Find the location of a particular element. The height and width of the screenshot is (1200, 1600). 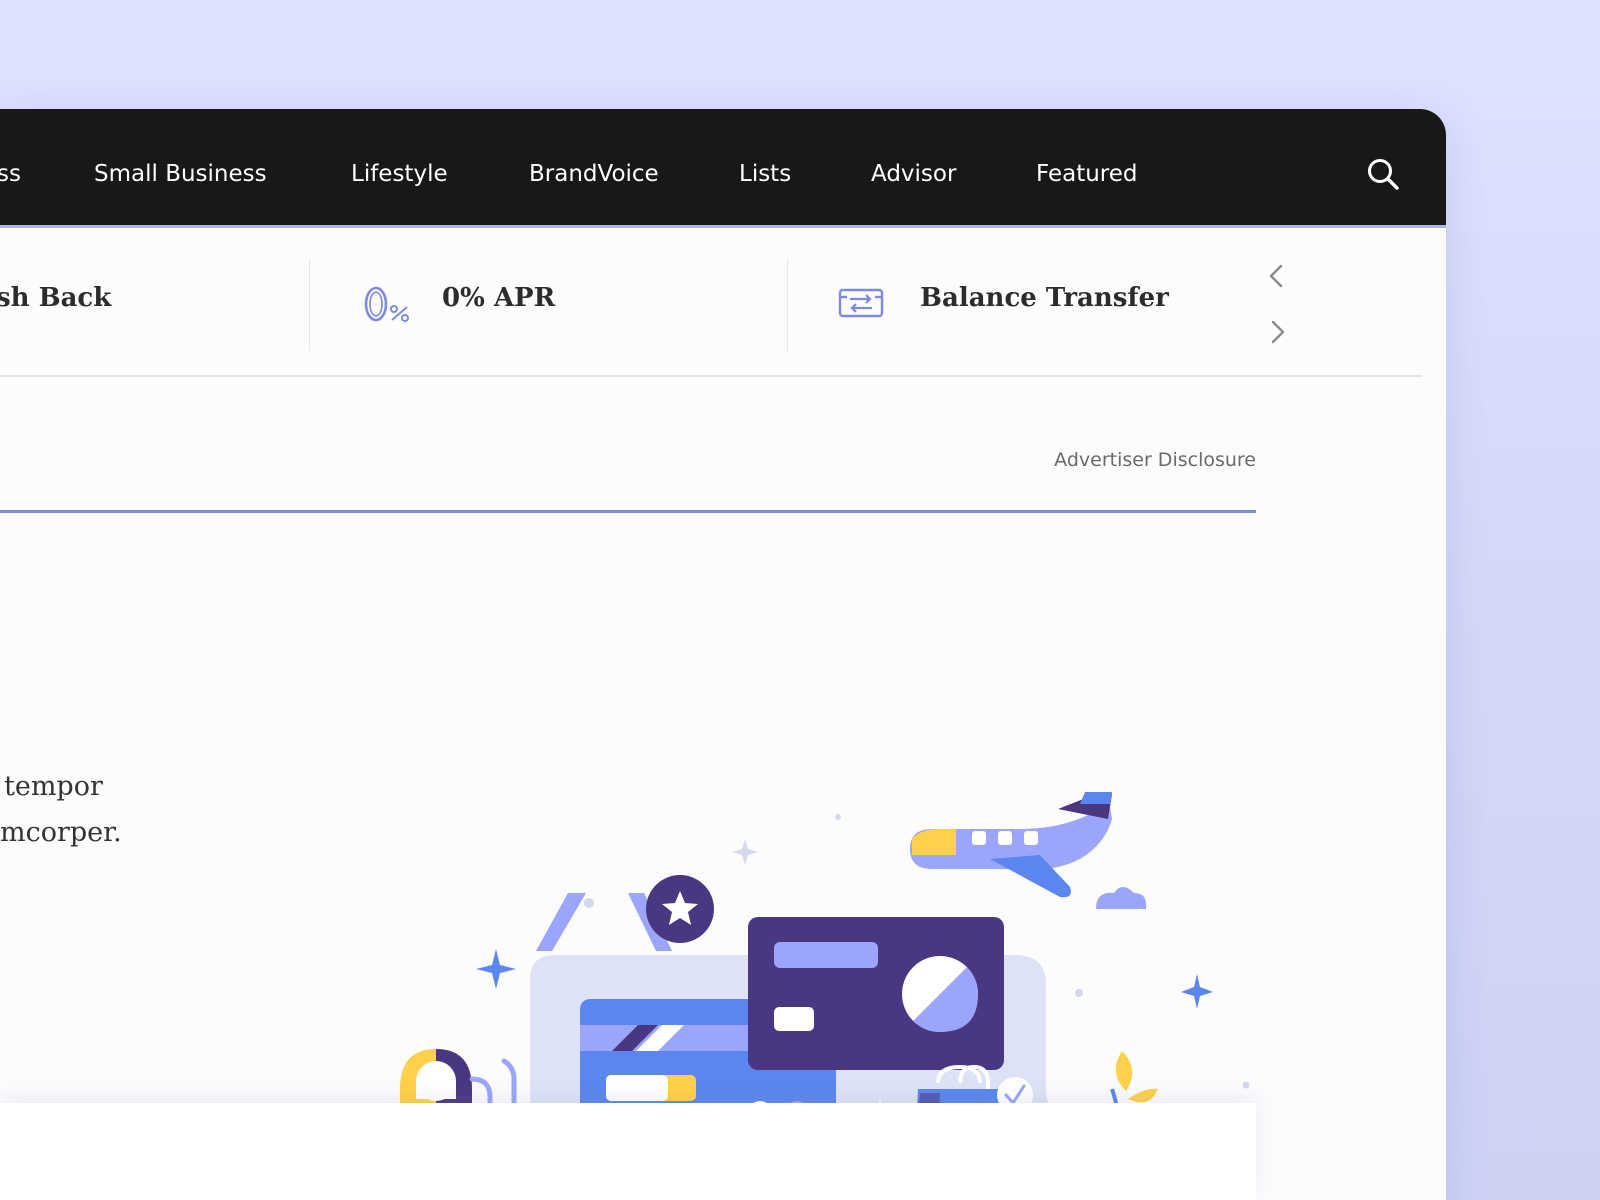

category-carousel: sh Back 0% APR Balance Transfer is located at coordinates (711, 304).